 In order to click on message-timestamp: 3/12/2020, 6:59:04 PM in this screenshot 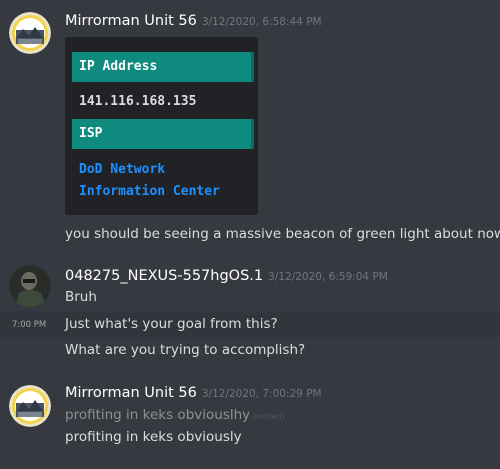, I will do `click(328, 277)`.